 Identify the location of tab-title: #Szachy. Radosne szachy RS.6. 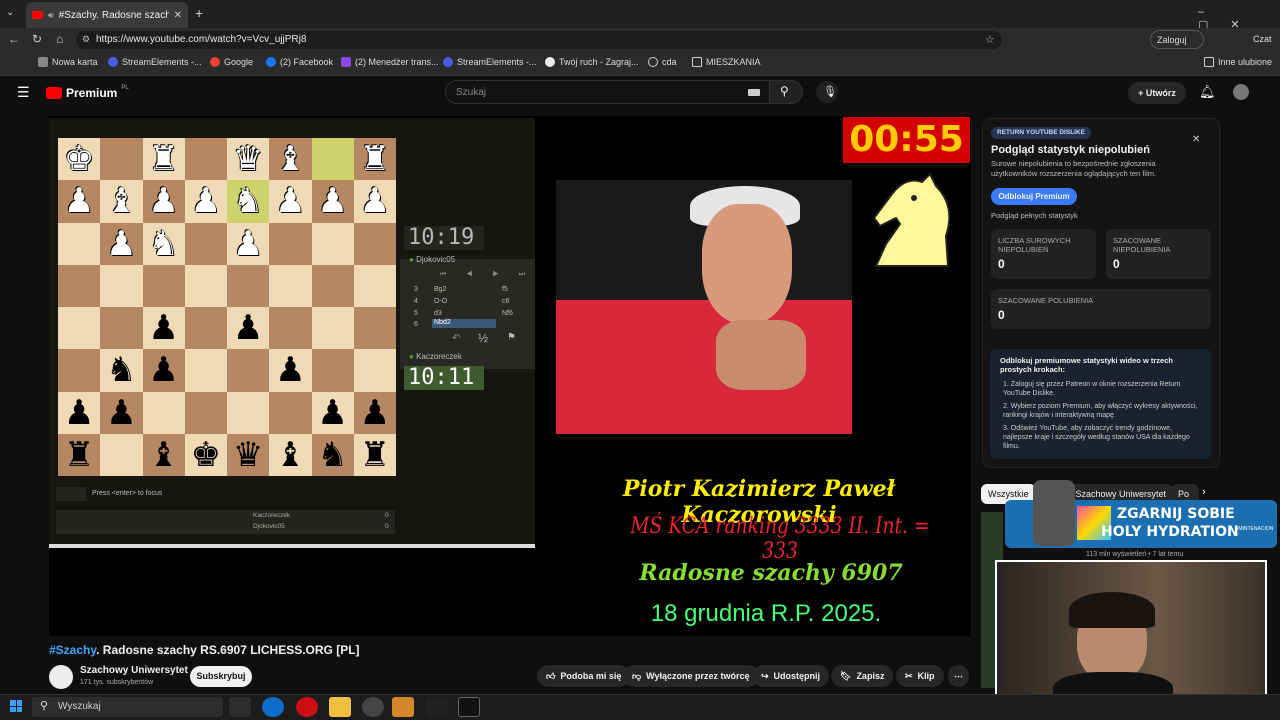
(113, 15).